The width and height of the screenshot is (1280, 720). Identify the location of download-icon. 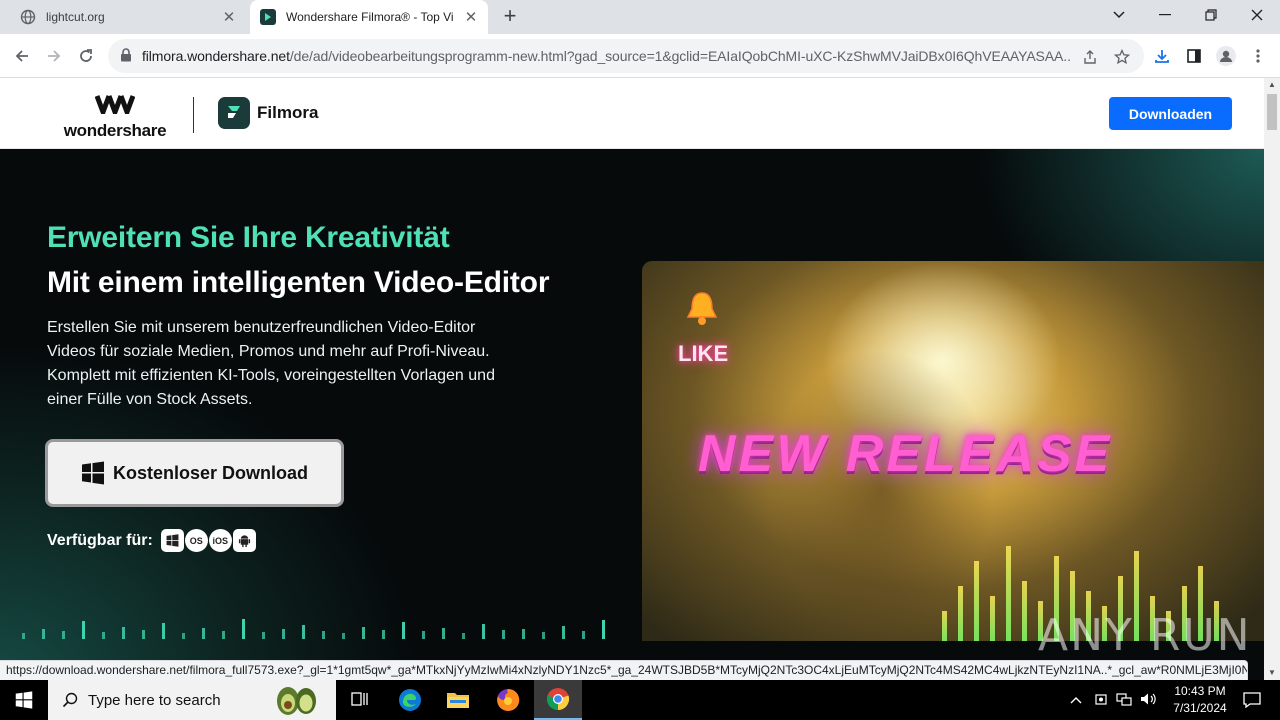
(1162, 56).